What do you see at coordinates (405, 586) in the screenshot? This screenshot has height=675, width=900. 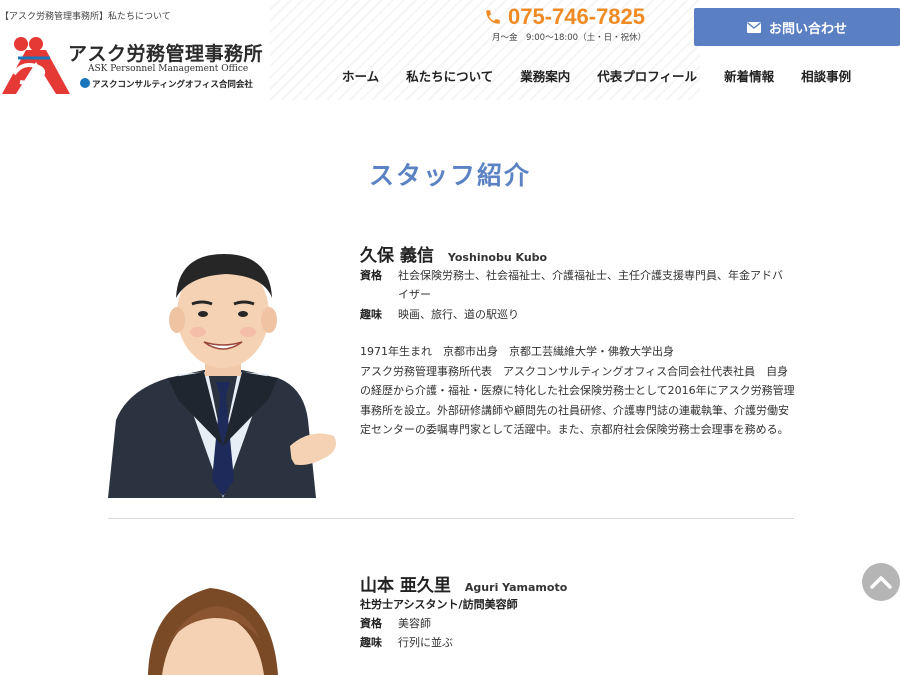 I see `staff-name-text: 山本 亜久里` at bounding box center [405, 586].